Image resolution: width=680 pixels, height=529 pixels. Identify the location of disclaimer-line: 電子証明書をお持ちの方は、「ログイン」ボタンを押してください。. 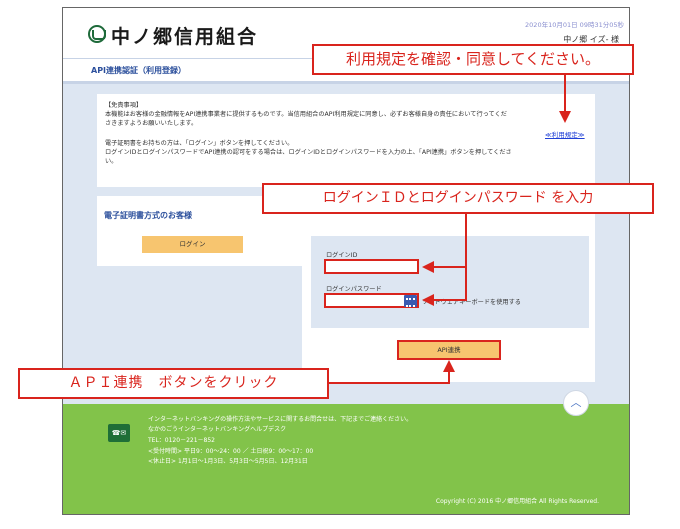
(199, 143).